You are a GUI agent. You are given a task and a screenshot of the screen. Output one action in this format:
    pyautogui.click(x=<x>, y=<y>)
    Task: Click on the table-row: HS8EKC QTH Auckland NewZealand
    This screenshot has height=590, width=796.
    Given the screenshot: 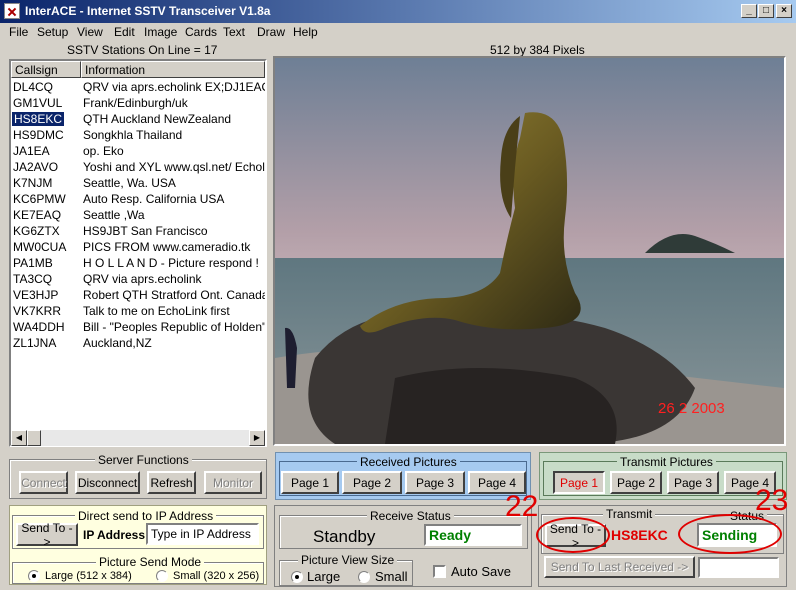 What is the action you would take?
    pyautogui.click(x=138, y=119)
    